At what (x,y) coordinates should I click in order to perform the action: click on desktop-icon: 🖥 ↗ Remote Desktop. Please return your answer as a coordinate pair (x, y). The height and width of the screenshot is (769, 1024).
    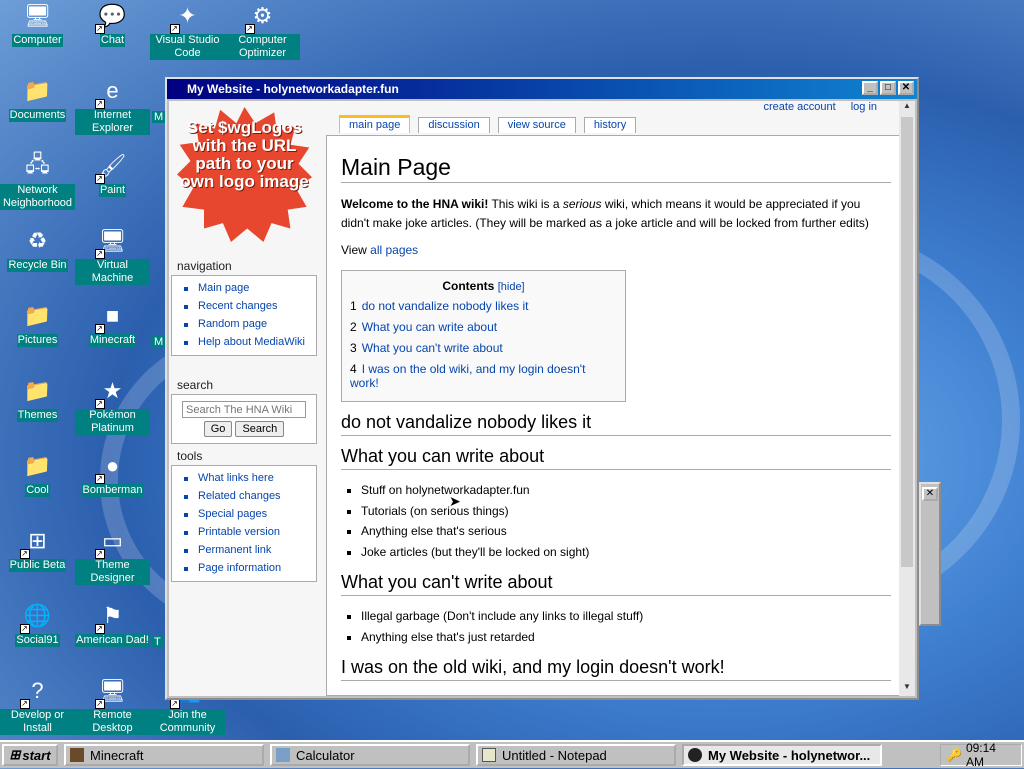
    Looking at the image, I should click on (112, 705).